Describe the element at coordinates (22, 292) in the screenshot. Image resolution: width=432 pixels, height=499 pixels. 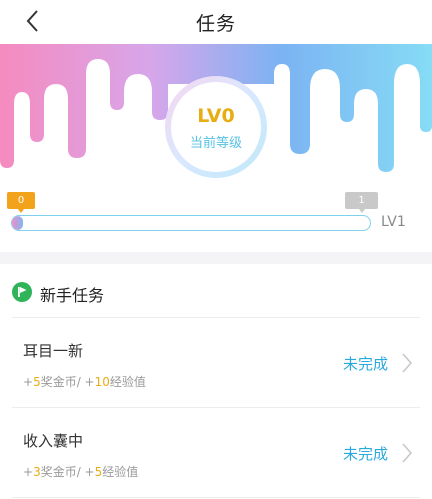
I see `flag-icon` at that location.